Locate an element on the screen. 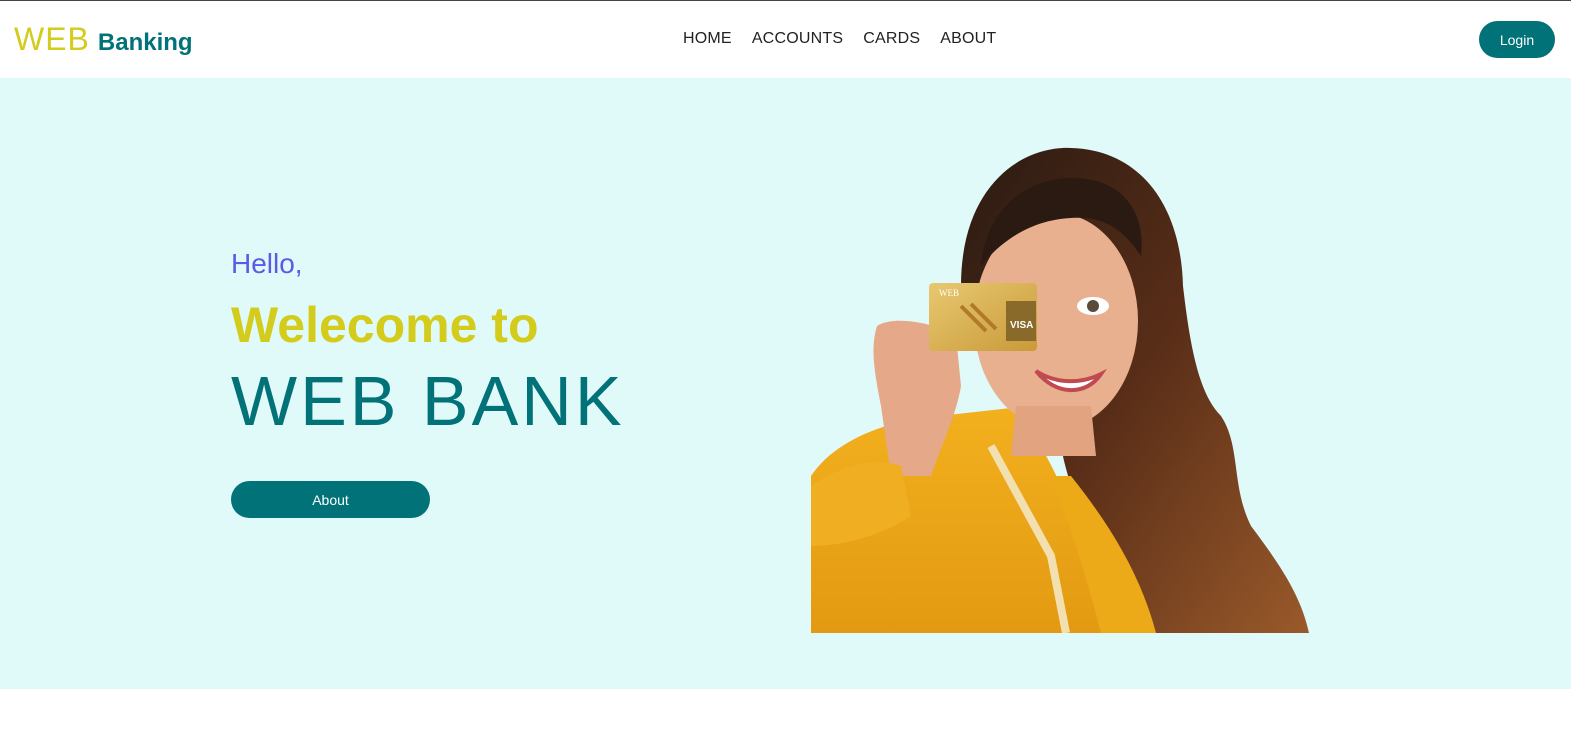 Image resolution: width=1571 pixels, height=737 pixels. nav-accounts: ACCOUNTS is located at coordinates (797, 39).